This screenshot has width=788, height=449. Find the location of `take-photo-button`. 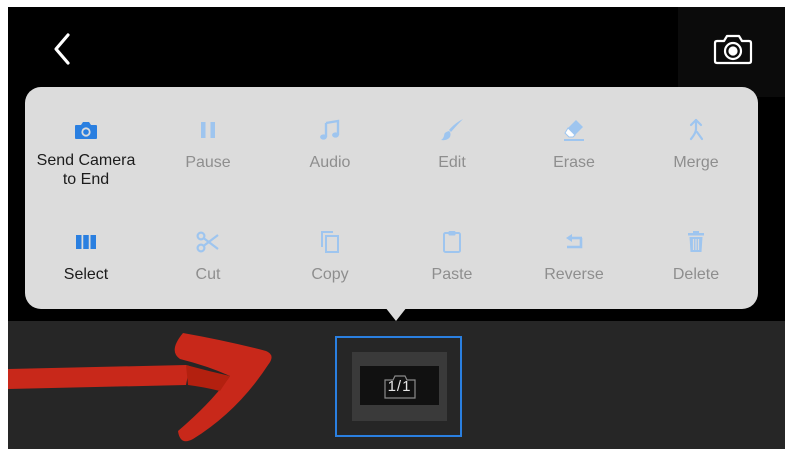

take-photo-button is located at coordinates (733, 49).